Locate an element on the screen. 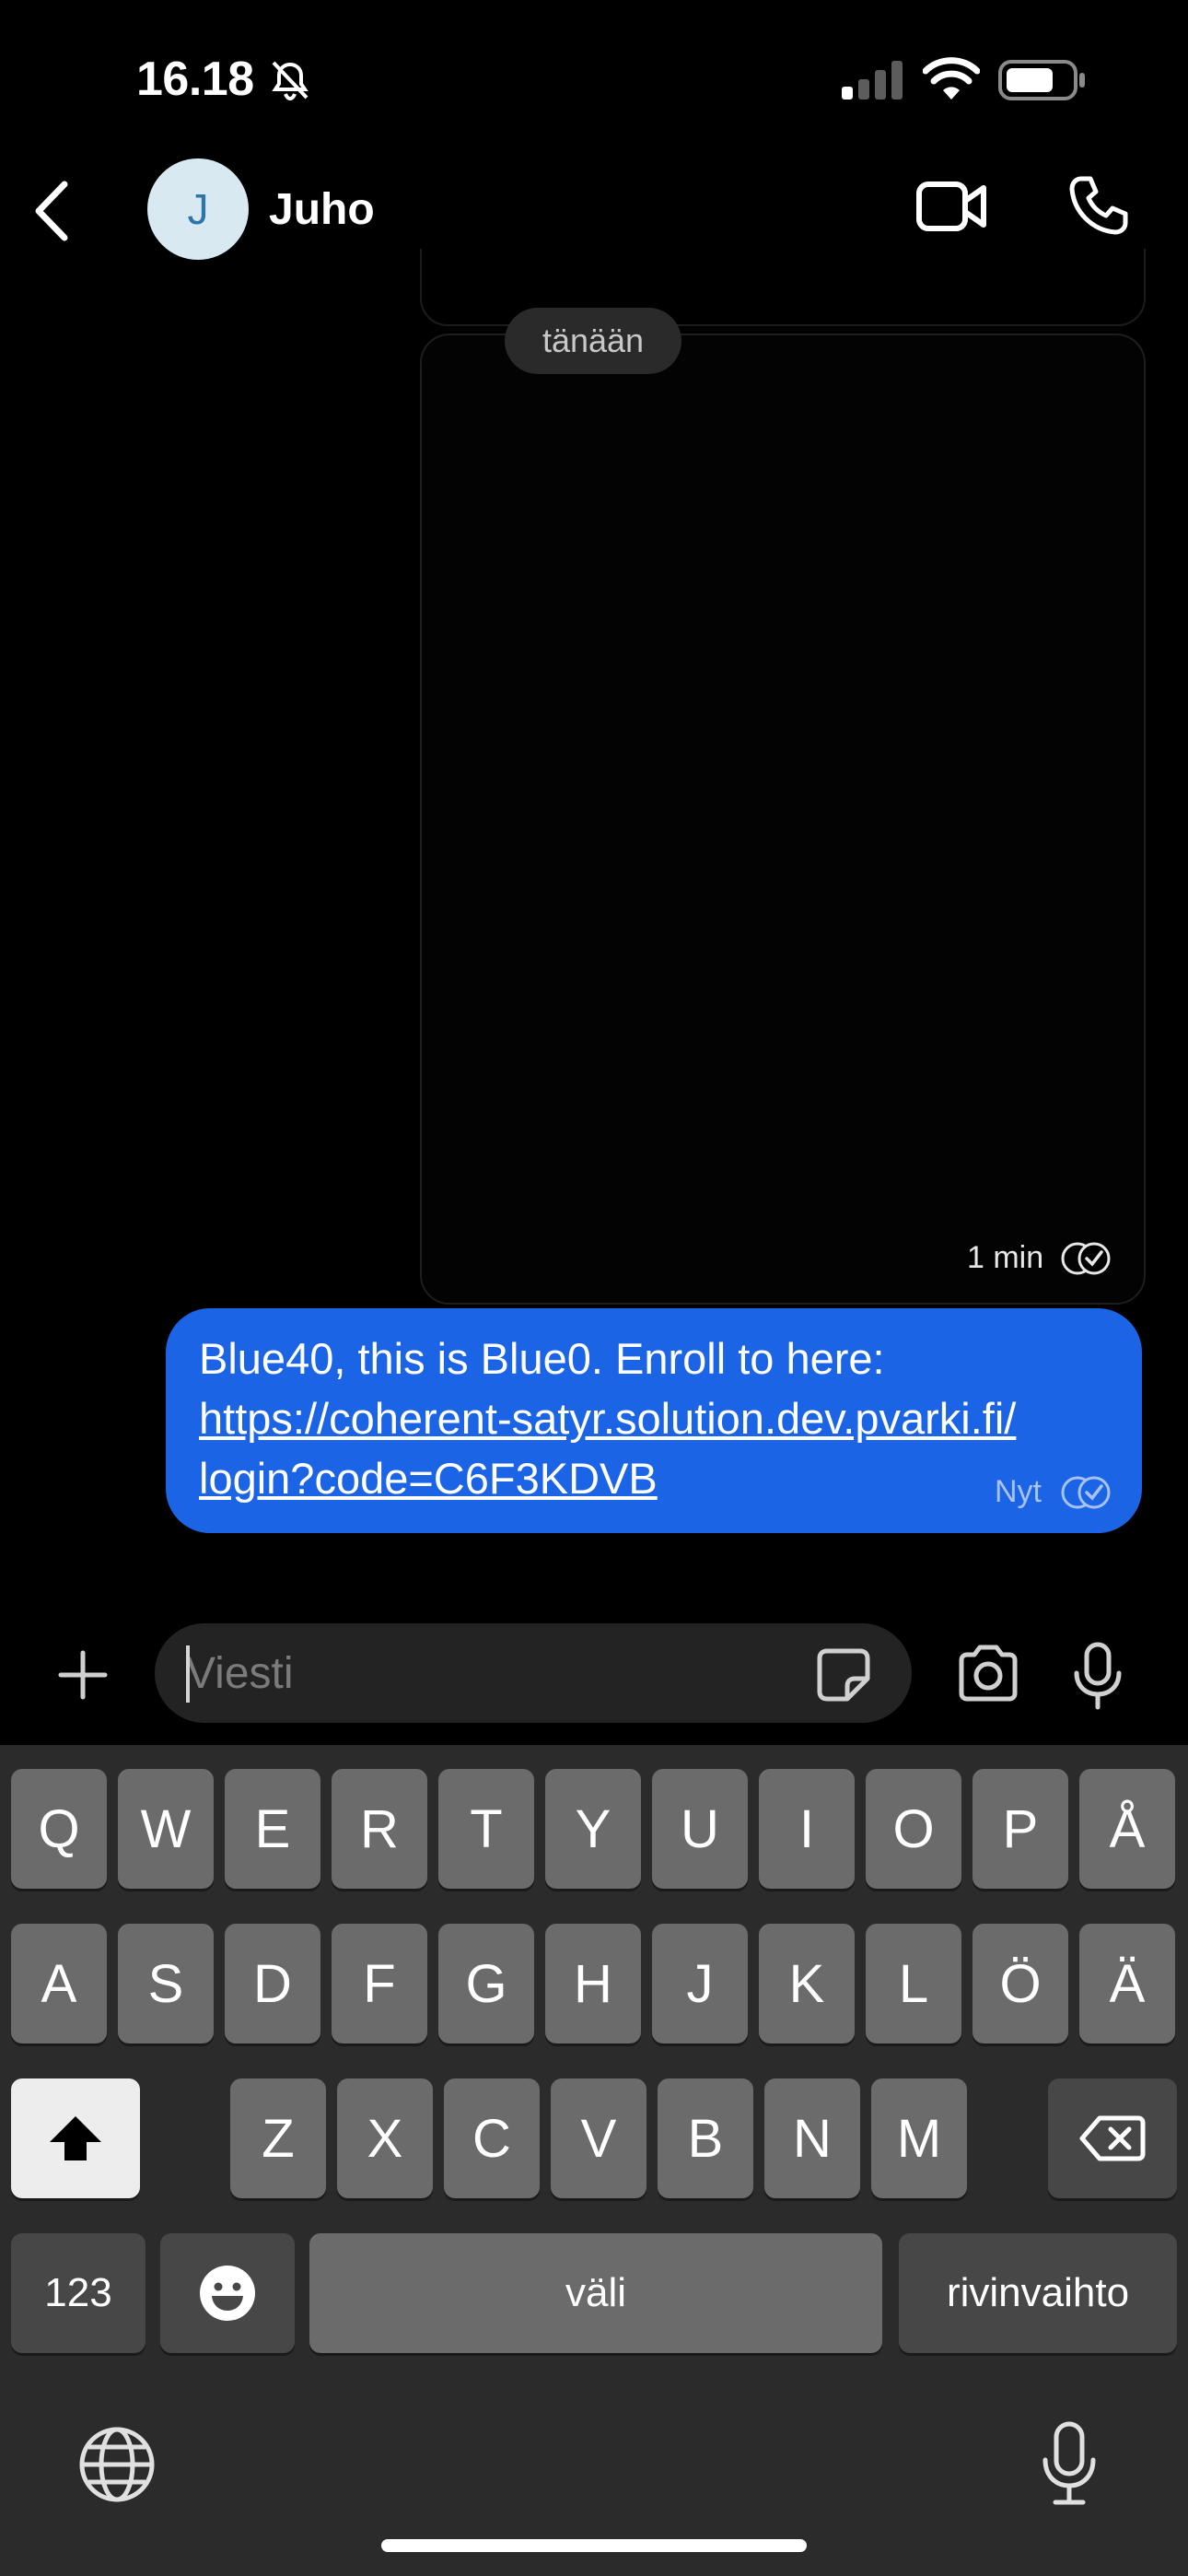 The height and width of the screenshot is (2576, 1188). key-a: A is located at coordinates (59, 1983).